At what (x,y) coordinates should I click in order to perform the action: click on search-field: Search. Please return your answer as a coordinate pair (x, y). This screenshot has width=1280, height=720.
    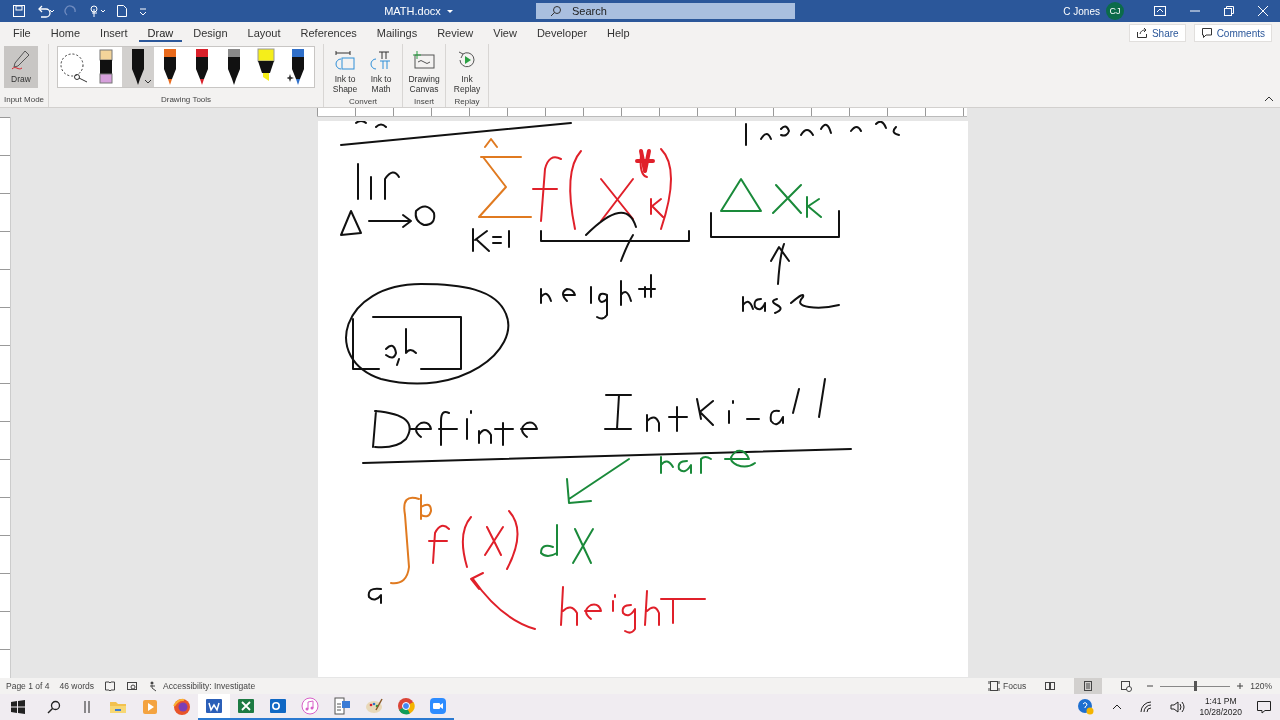
    Looking at the image, I should click on (665, 11).